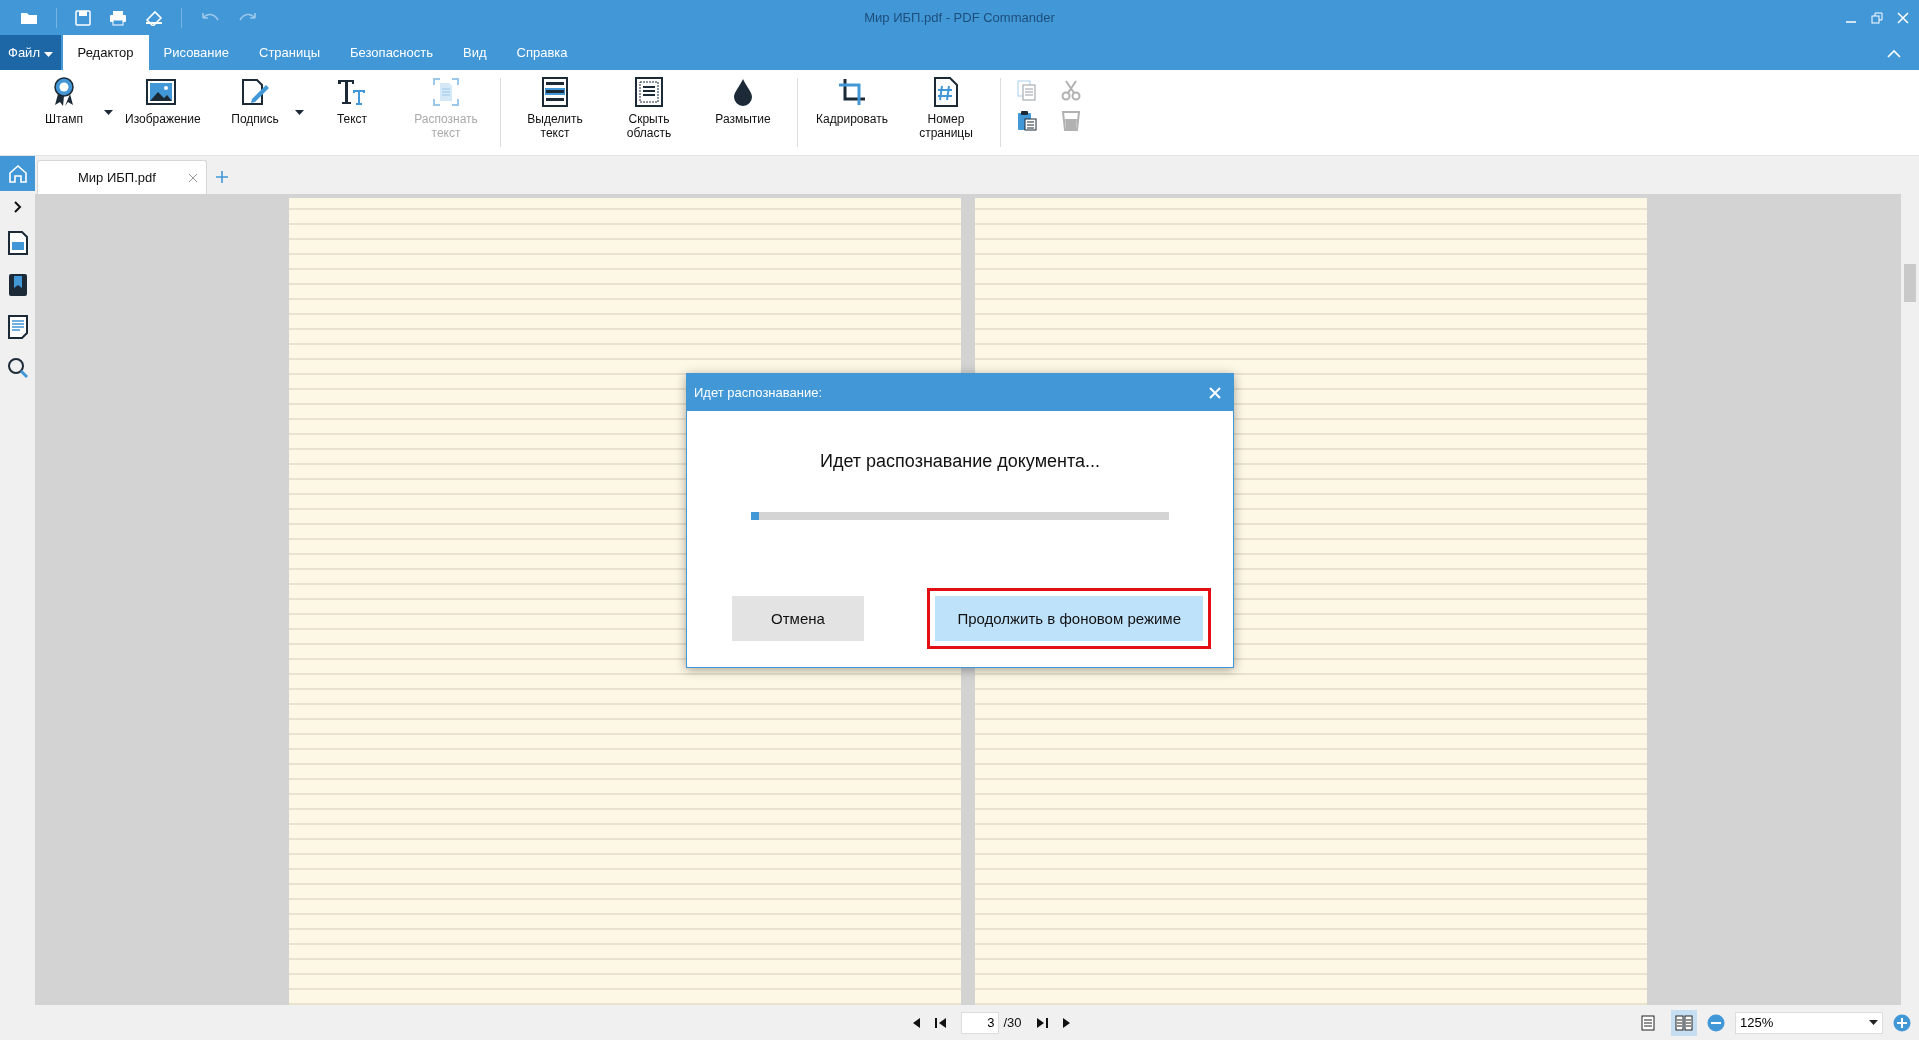  Describe the element at coordinates (17, 243) in the screenshot. I see `page-thumbnail-icon` at that location.